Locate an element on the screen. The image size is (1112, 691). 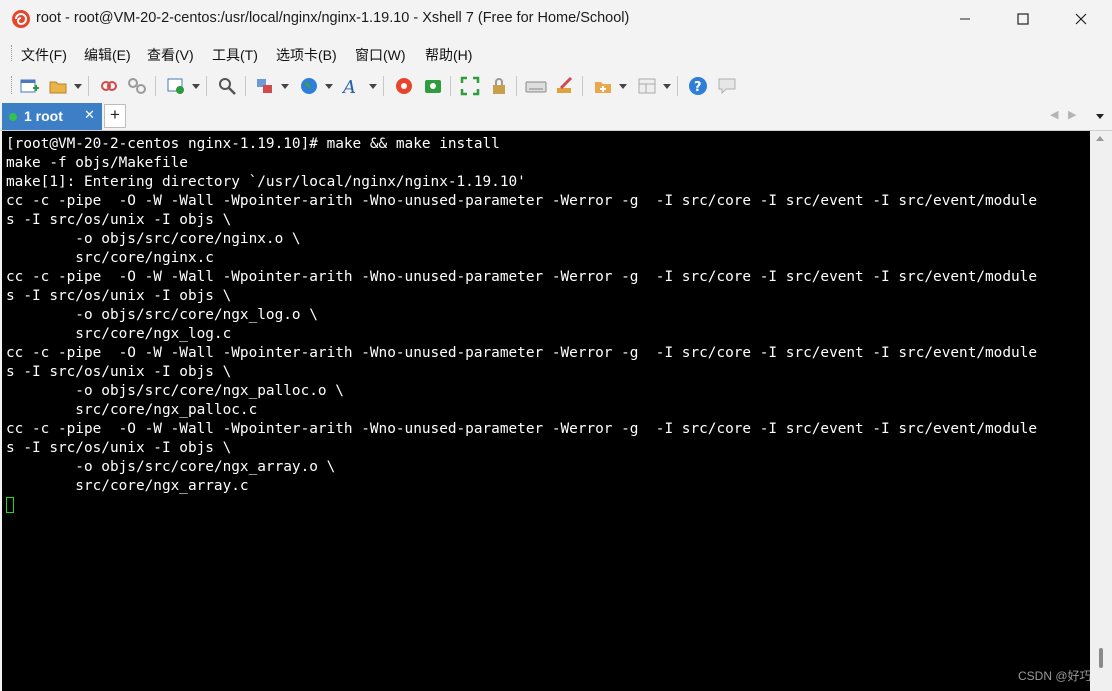
scroll-up-icon is located at coordinates (1100, 138).